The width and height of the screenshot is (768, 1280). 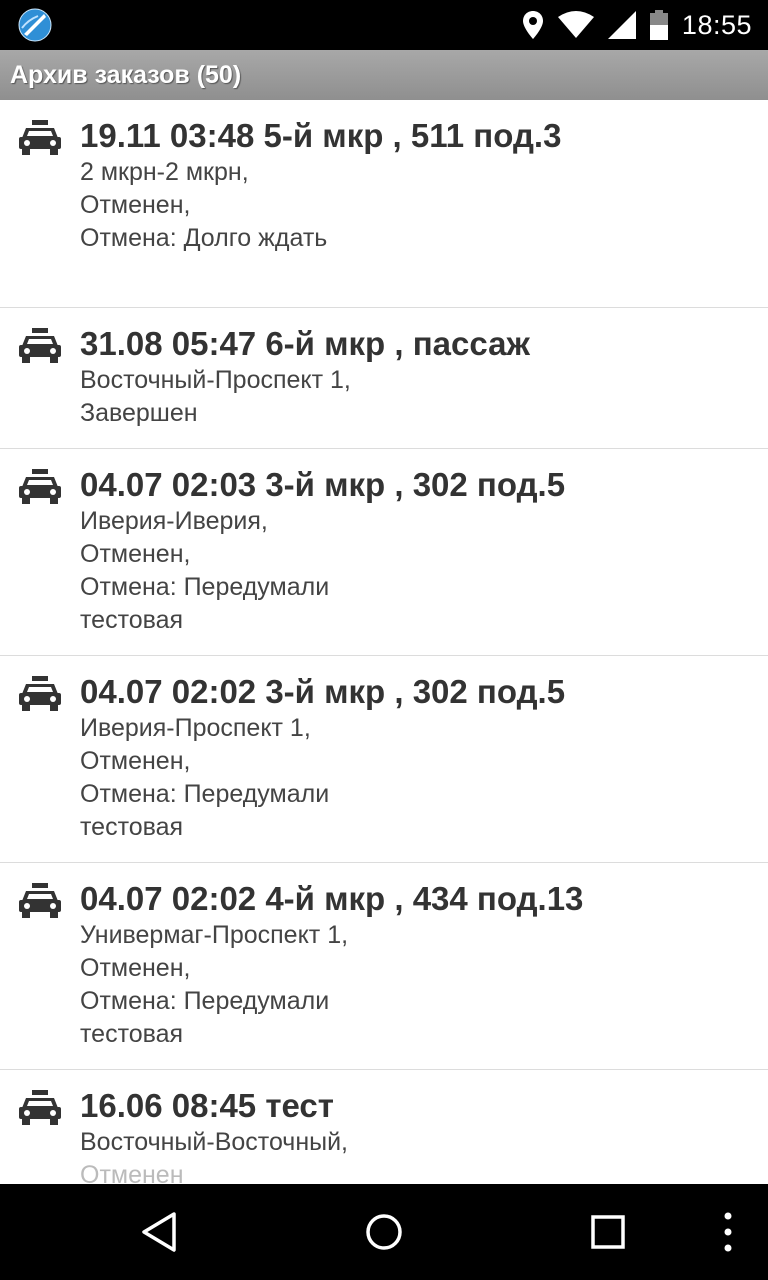 I want to click on order-route: Иверия-Проспект 1,, so click(x=195, y=728).